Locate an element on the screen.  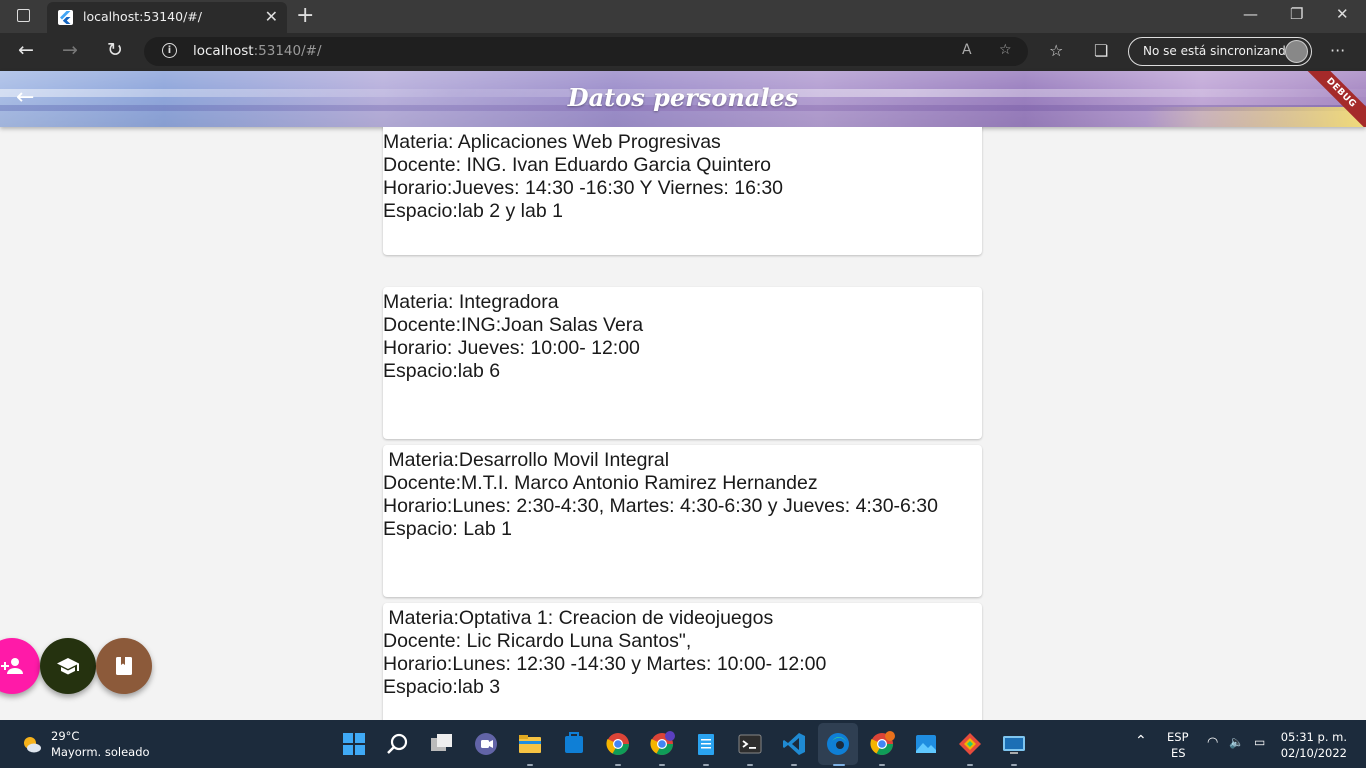
tab-actions-icon is located at coordinates (23, 15).